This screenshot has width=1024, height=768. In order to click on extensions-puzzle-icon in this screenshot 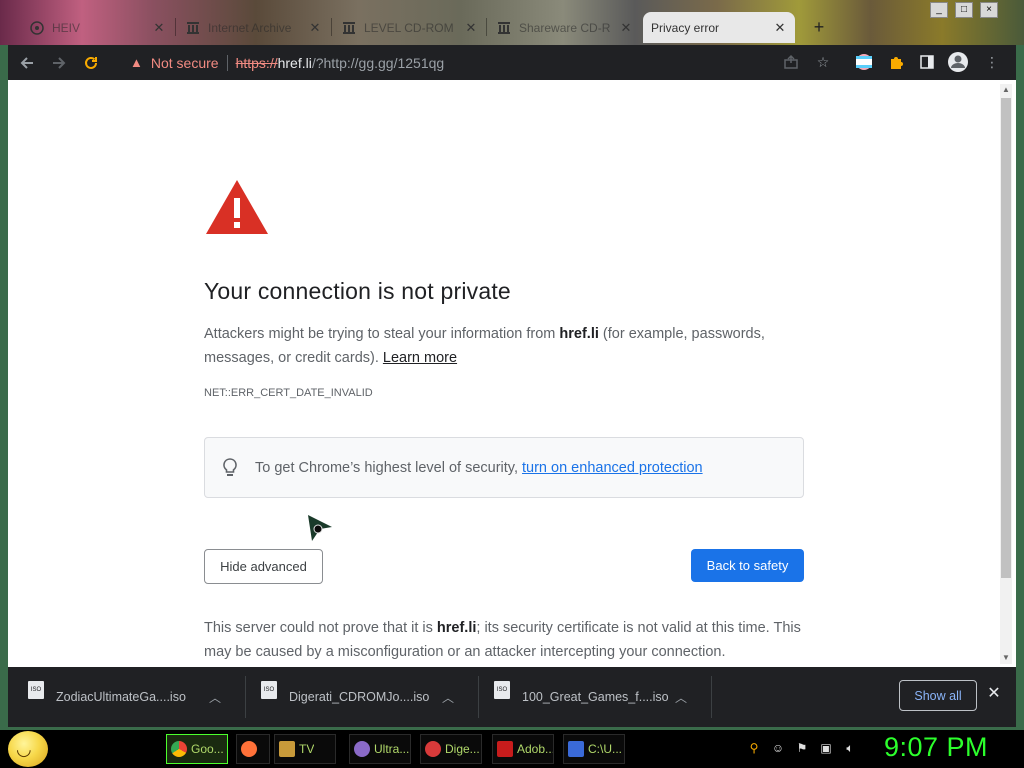, I will do `click(896, 62)`.